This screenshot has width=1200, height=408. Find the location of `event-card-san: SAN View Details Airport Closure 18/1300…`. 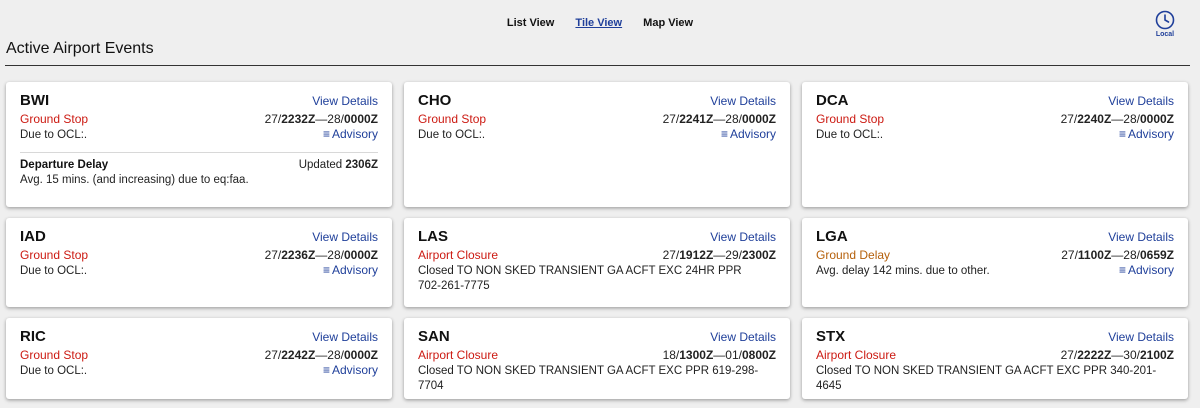

event-card-san: SAN View Details Airport Closure 18/1300… is located at coordinates (597, 358).